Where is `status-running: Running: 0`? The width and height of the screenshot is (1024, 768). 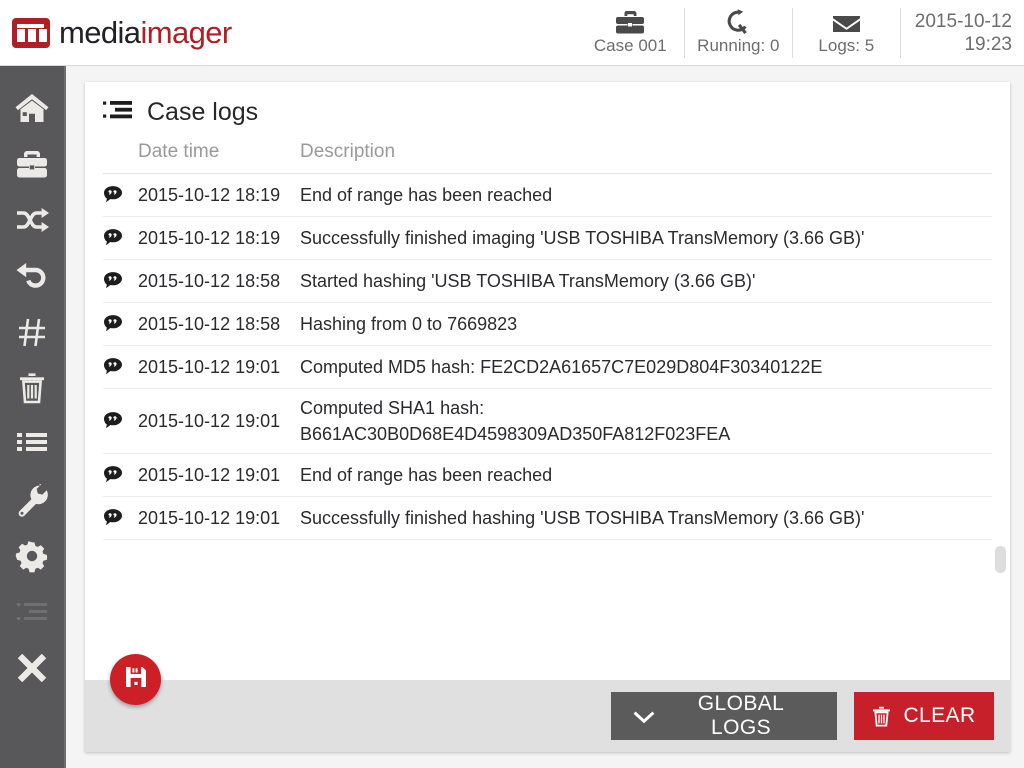
status-running: Running: 0 is located at coordinates (739, 32).